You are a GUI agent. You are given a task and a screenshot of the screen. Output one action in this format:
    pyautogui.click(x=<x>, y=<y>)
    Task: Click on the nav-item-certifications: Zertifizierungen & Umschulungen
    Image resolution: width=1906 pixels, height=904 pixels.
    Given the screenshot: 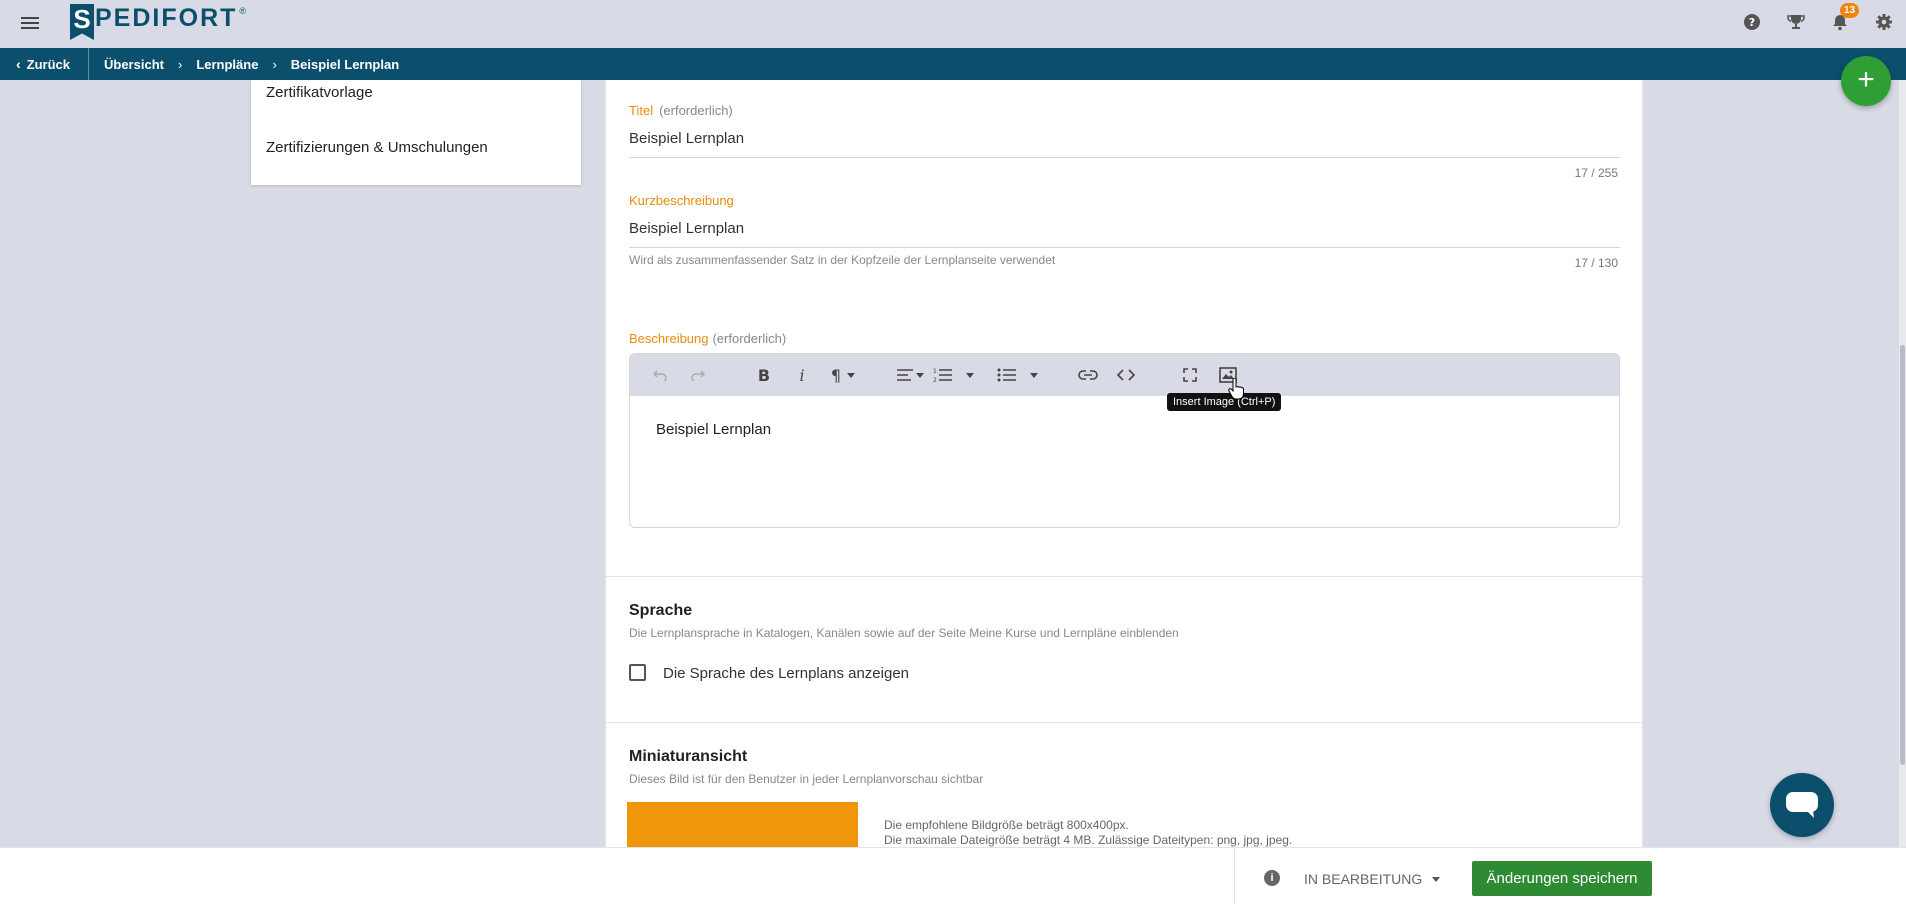 What is the action you would take?
    pyautogui.click(x=377, y=147)
    